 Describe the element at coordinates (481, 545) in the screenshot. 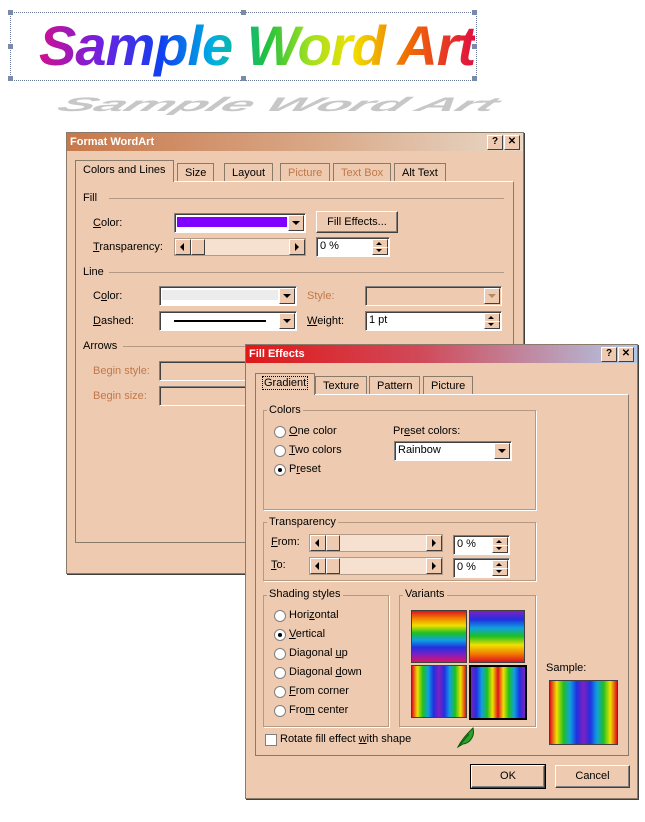

I see `from-field: 0 %` at that location.